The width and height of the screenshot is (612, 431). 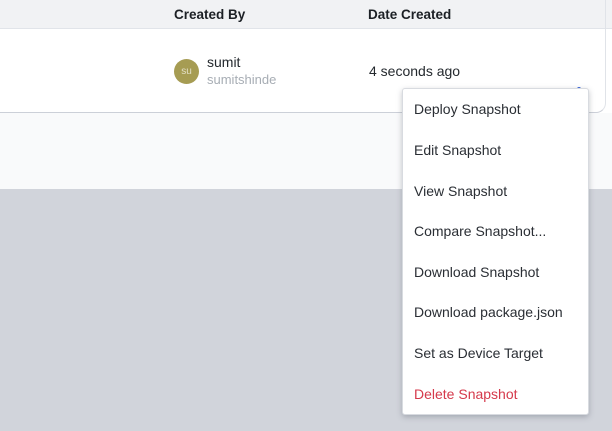 I want to click on created-by-cell: su sumit sumitshinde, so click(x=225, y=71).